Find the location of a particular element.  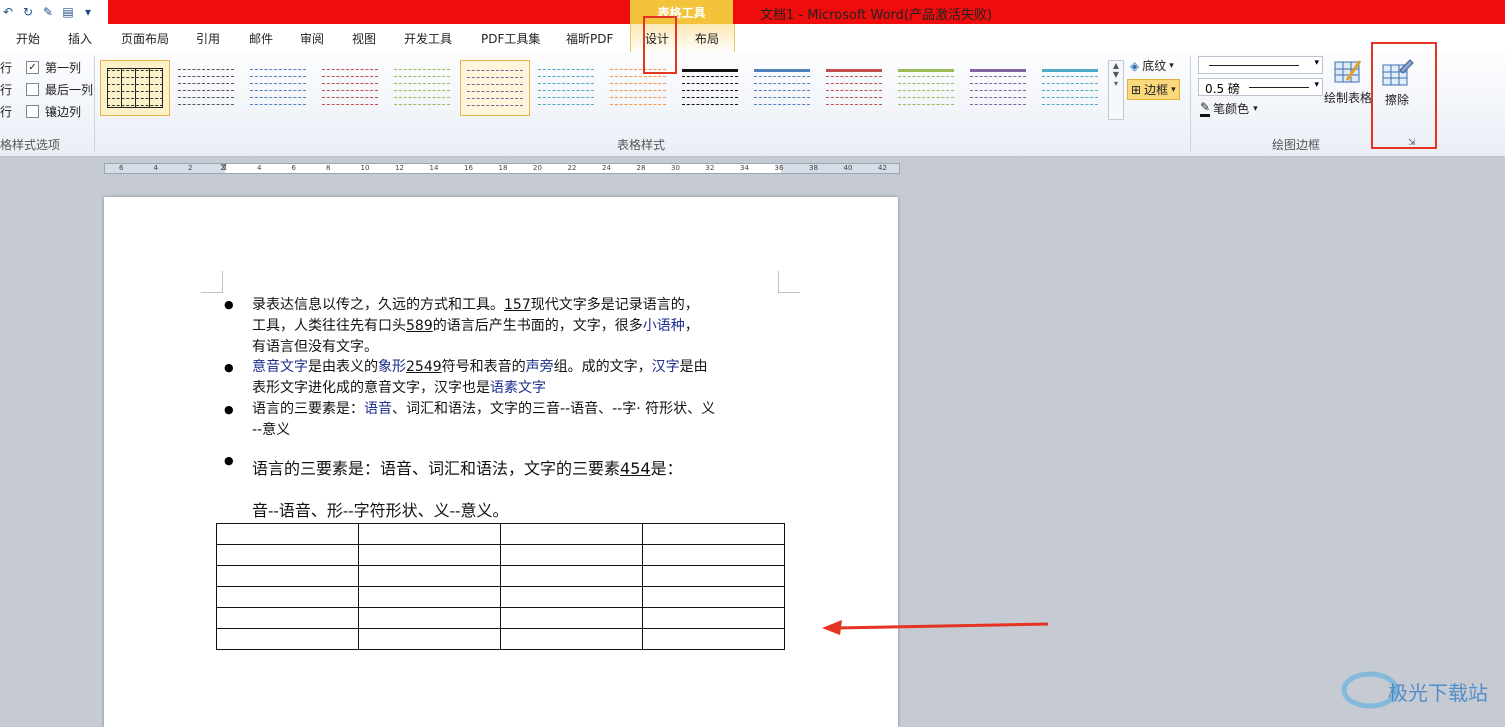

table-style-preview is located at coordinates (854, 87).